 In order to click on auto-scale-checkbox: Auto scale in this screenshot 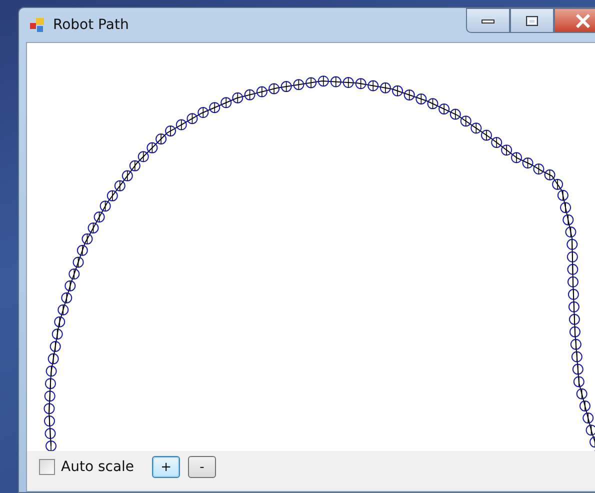, I will do `click(86, 467)`.